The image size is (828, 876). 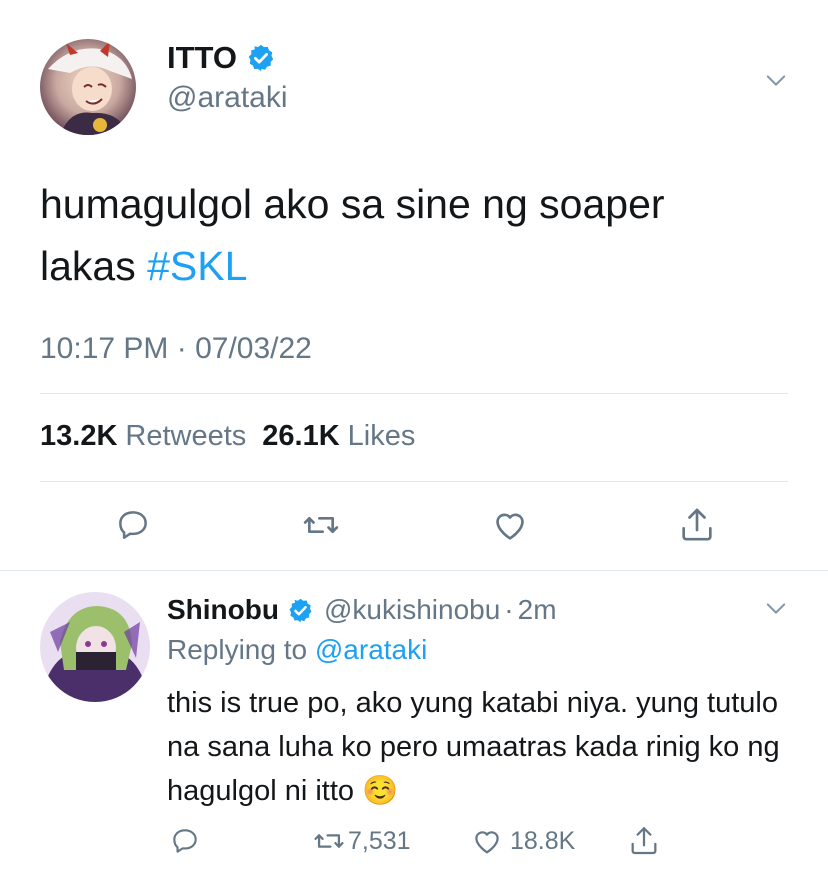 What do you see at coordinates (227, 98) in the screenshot?
I see `handle: @arataki` at bounding box center [227, 98].